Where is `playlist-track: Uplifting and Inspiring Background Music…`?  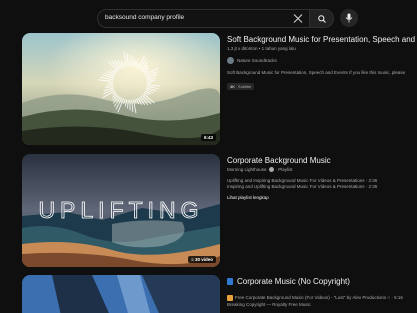
playlist-track: Uplifting and Inspiring Background Music… is located at coordinates (322, 180).